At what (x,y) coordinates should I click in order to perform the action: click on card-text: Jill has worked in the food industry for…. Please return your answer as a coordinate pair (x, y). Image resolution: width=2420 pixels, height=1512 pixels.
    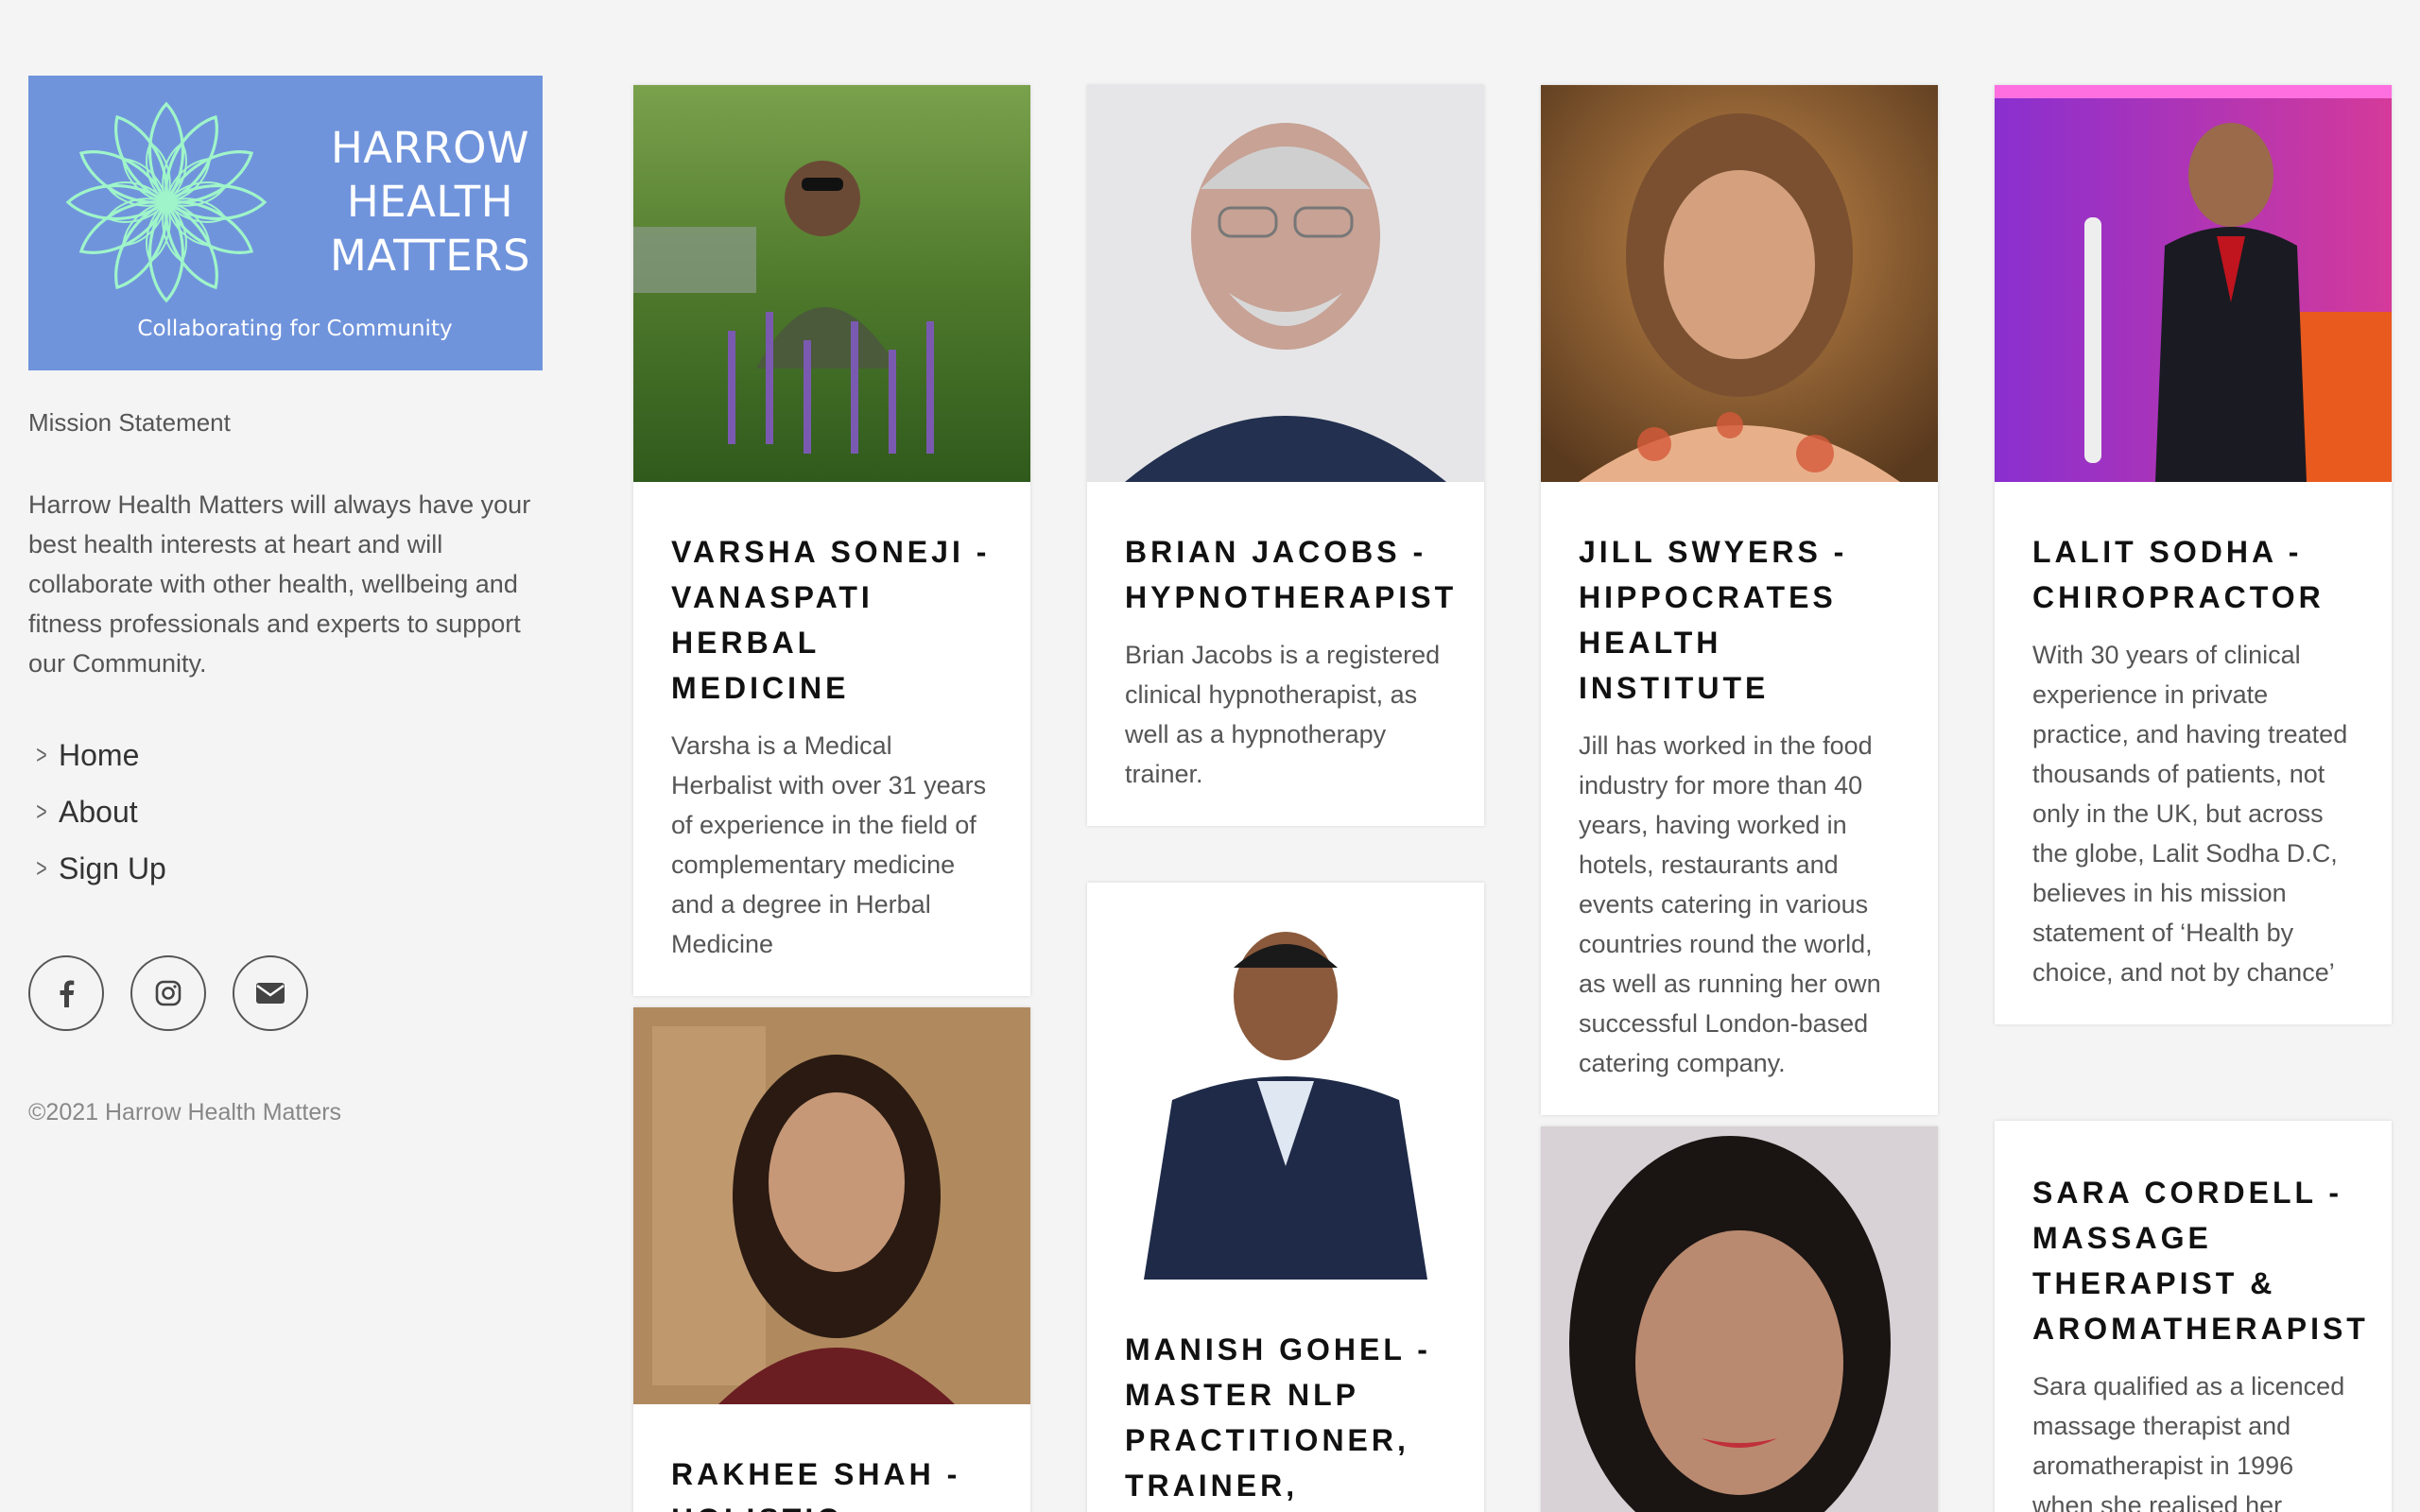
    Looking at the image, I should click on (1730, 904).